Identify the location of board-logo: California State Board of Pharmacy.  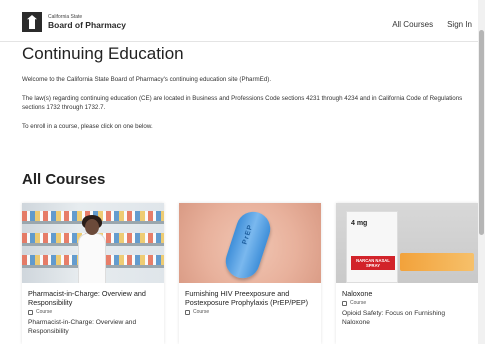
(74, 22).